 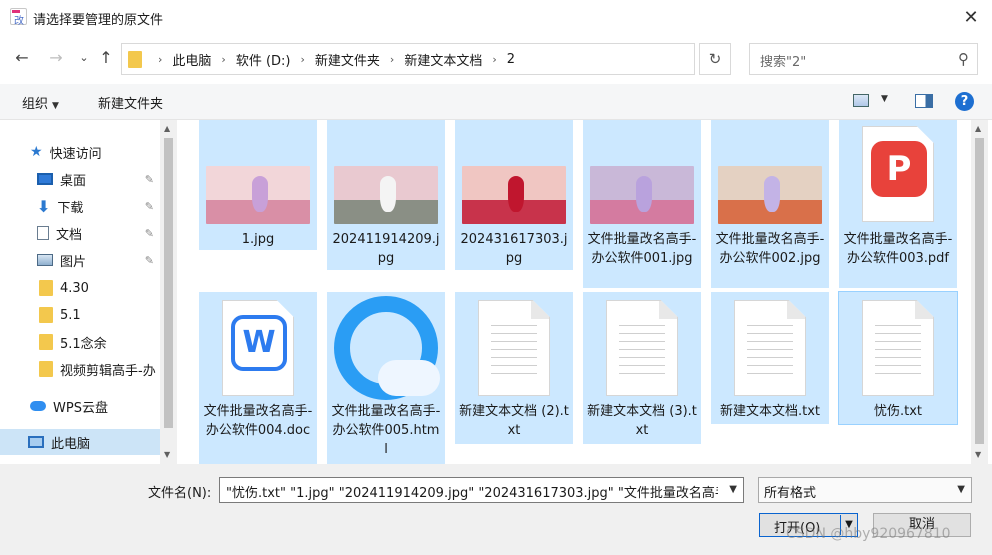 I want to click on sidebar-item-wps-cloud: WPS云盘, so click(x=80, y=406).